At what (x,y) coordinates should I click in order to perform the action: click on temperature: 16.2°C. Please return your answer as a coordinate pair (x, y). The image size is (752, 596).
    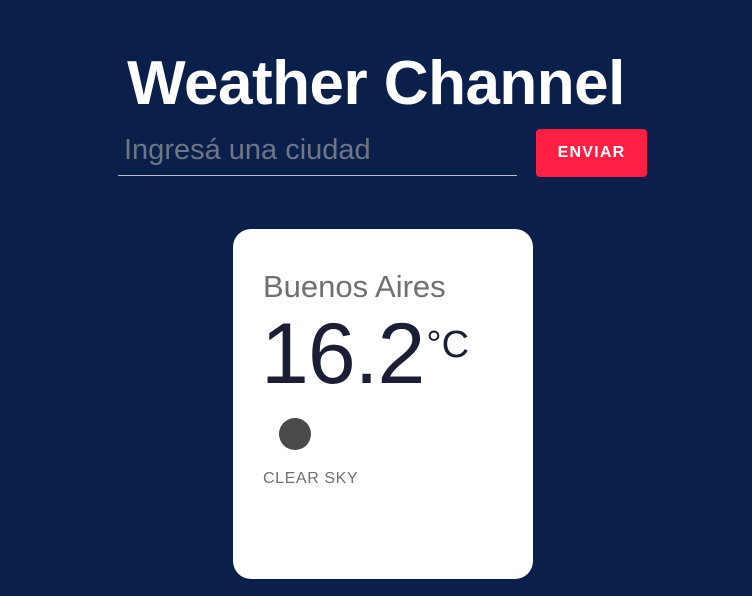
    Looking at the image, I should click on (365, 354).